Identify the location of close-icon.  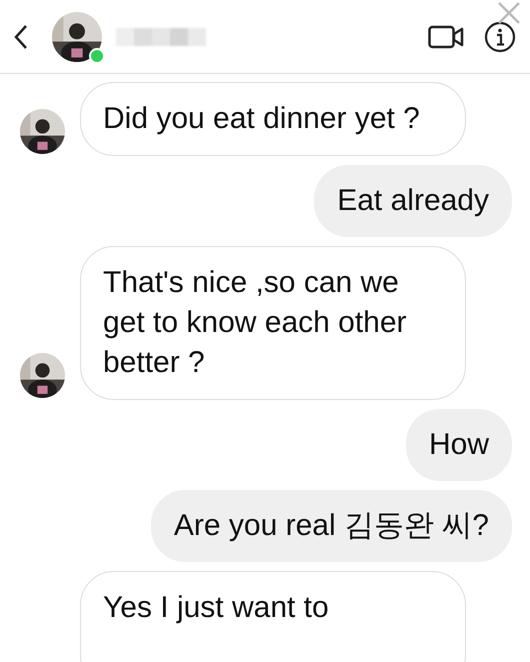
(509, 13).